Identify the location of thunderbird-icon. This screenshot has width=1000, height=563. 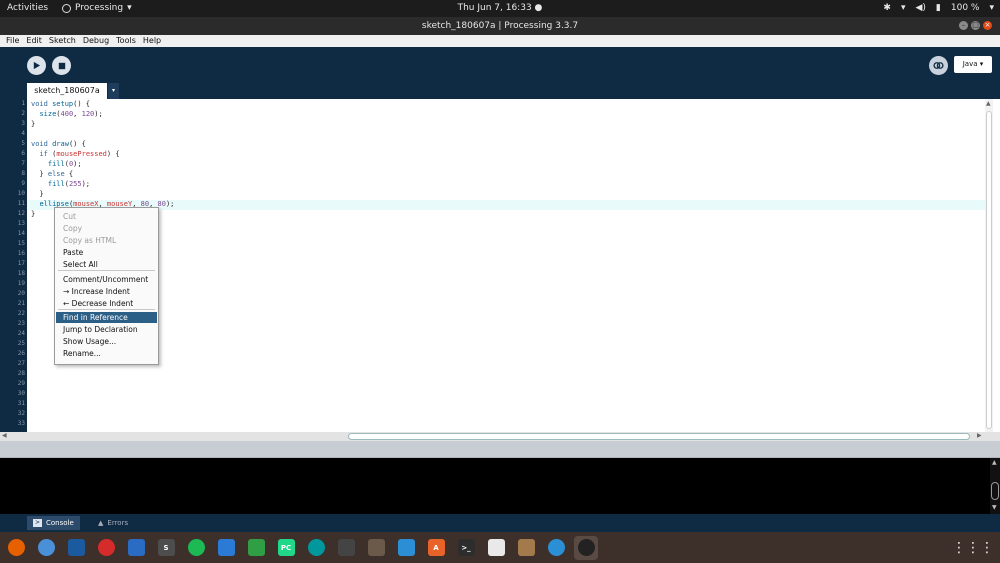
(136, 548).